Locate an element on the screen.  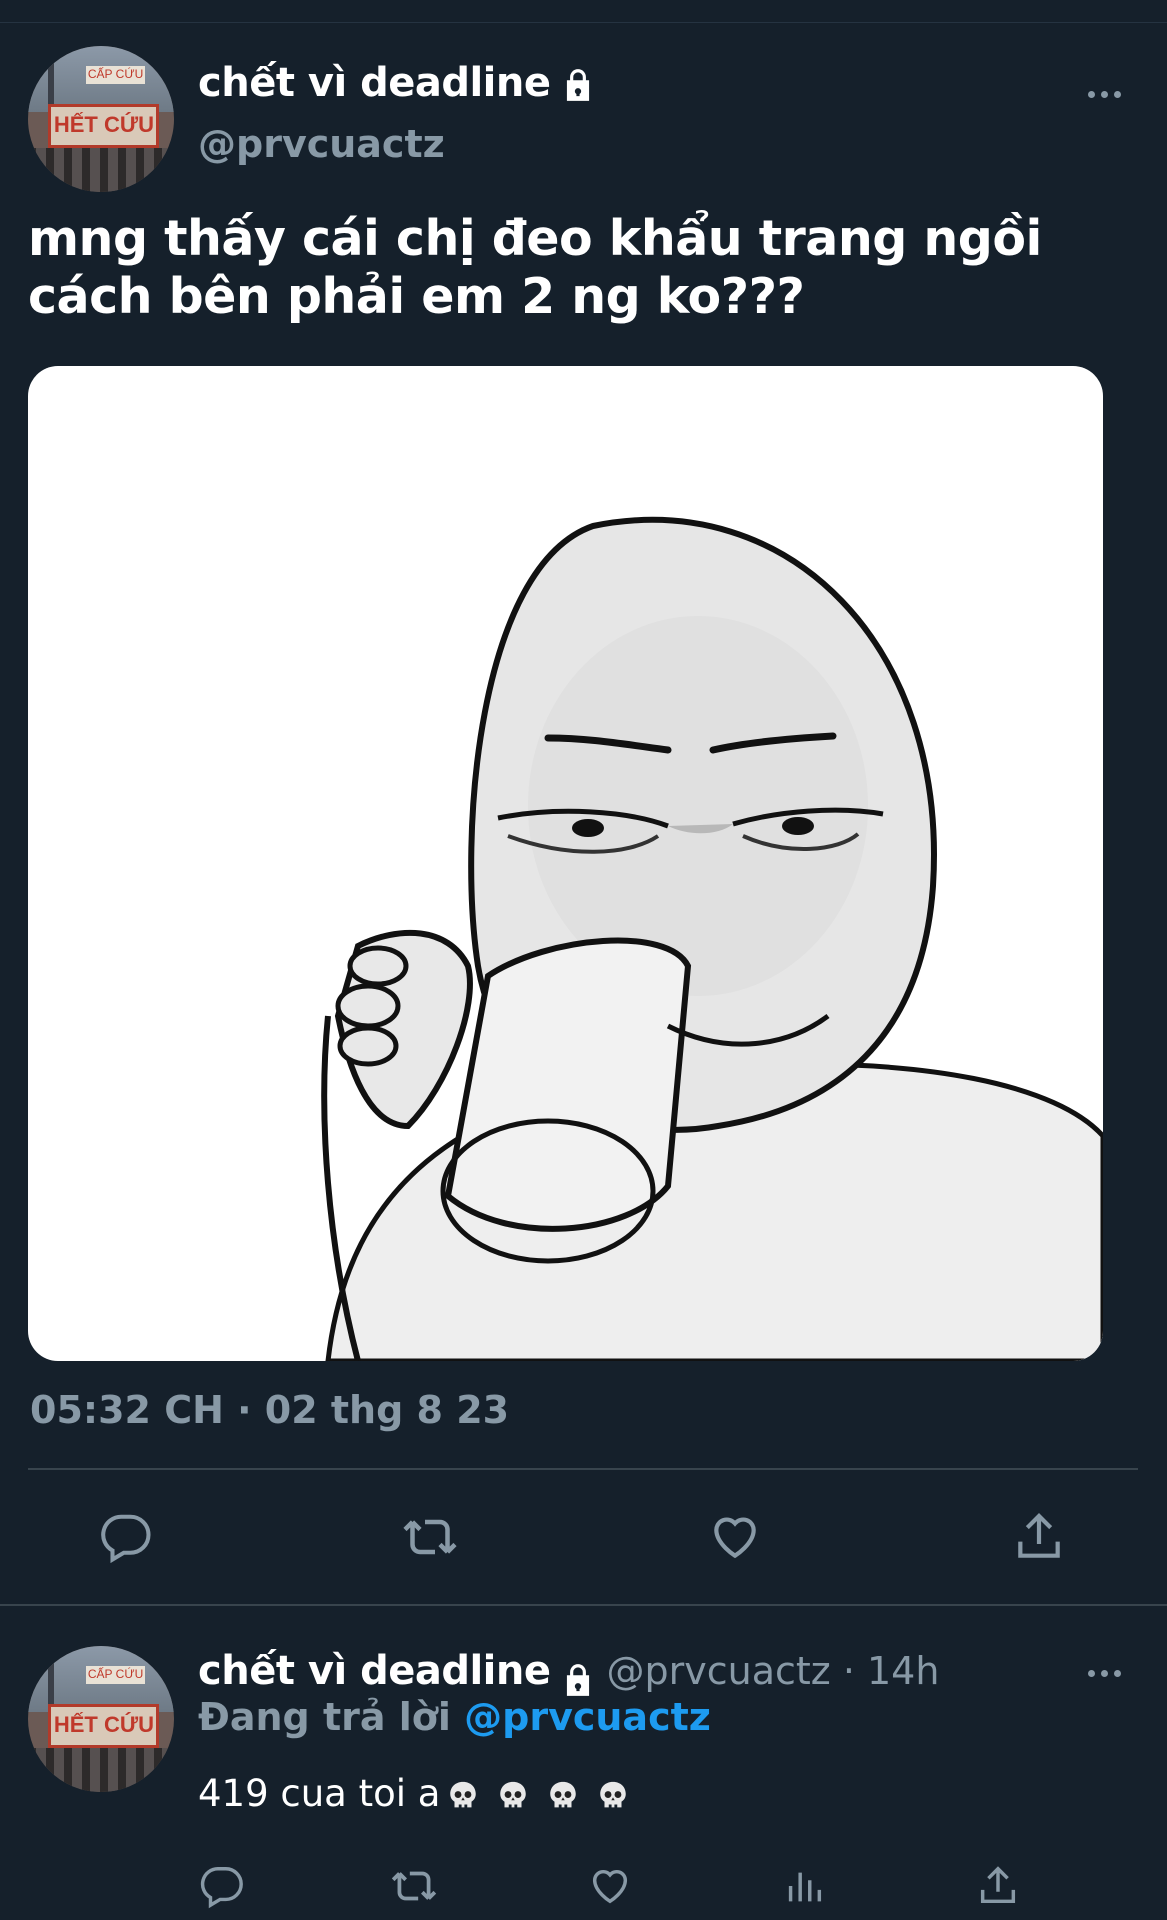
author-name: chết vì deadline is located at coordinates (397, 83).